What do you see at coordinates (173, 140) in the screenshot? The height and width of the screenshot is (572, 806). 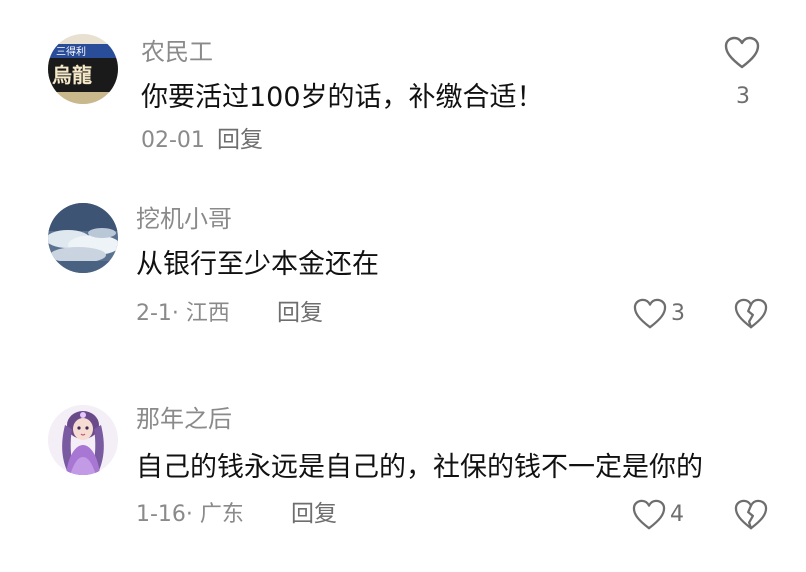 I see `comment-date: 02-01` at bounding box center [173, 140].